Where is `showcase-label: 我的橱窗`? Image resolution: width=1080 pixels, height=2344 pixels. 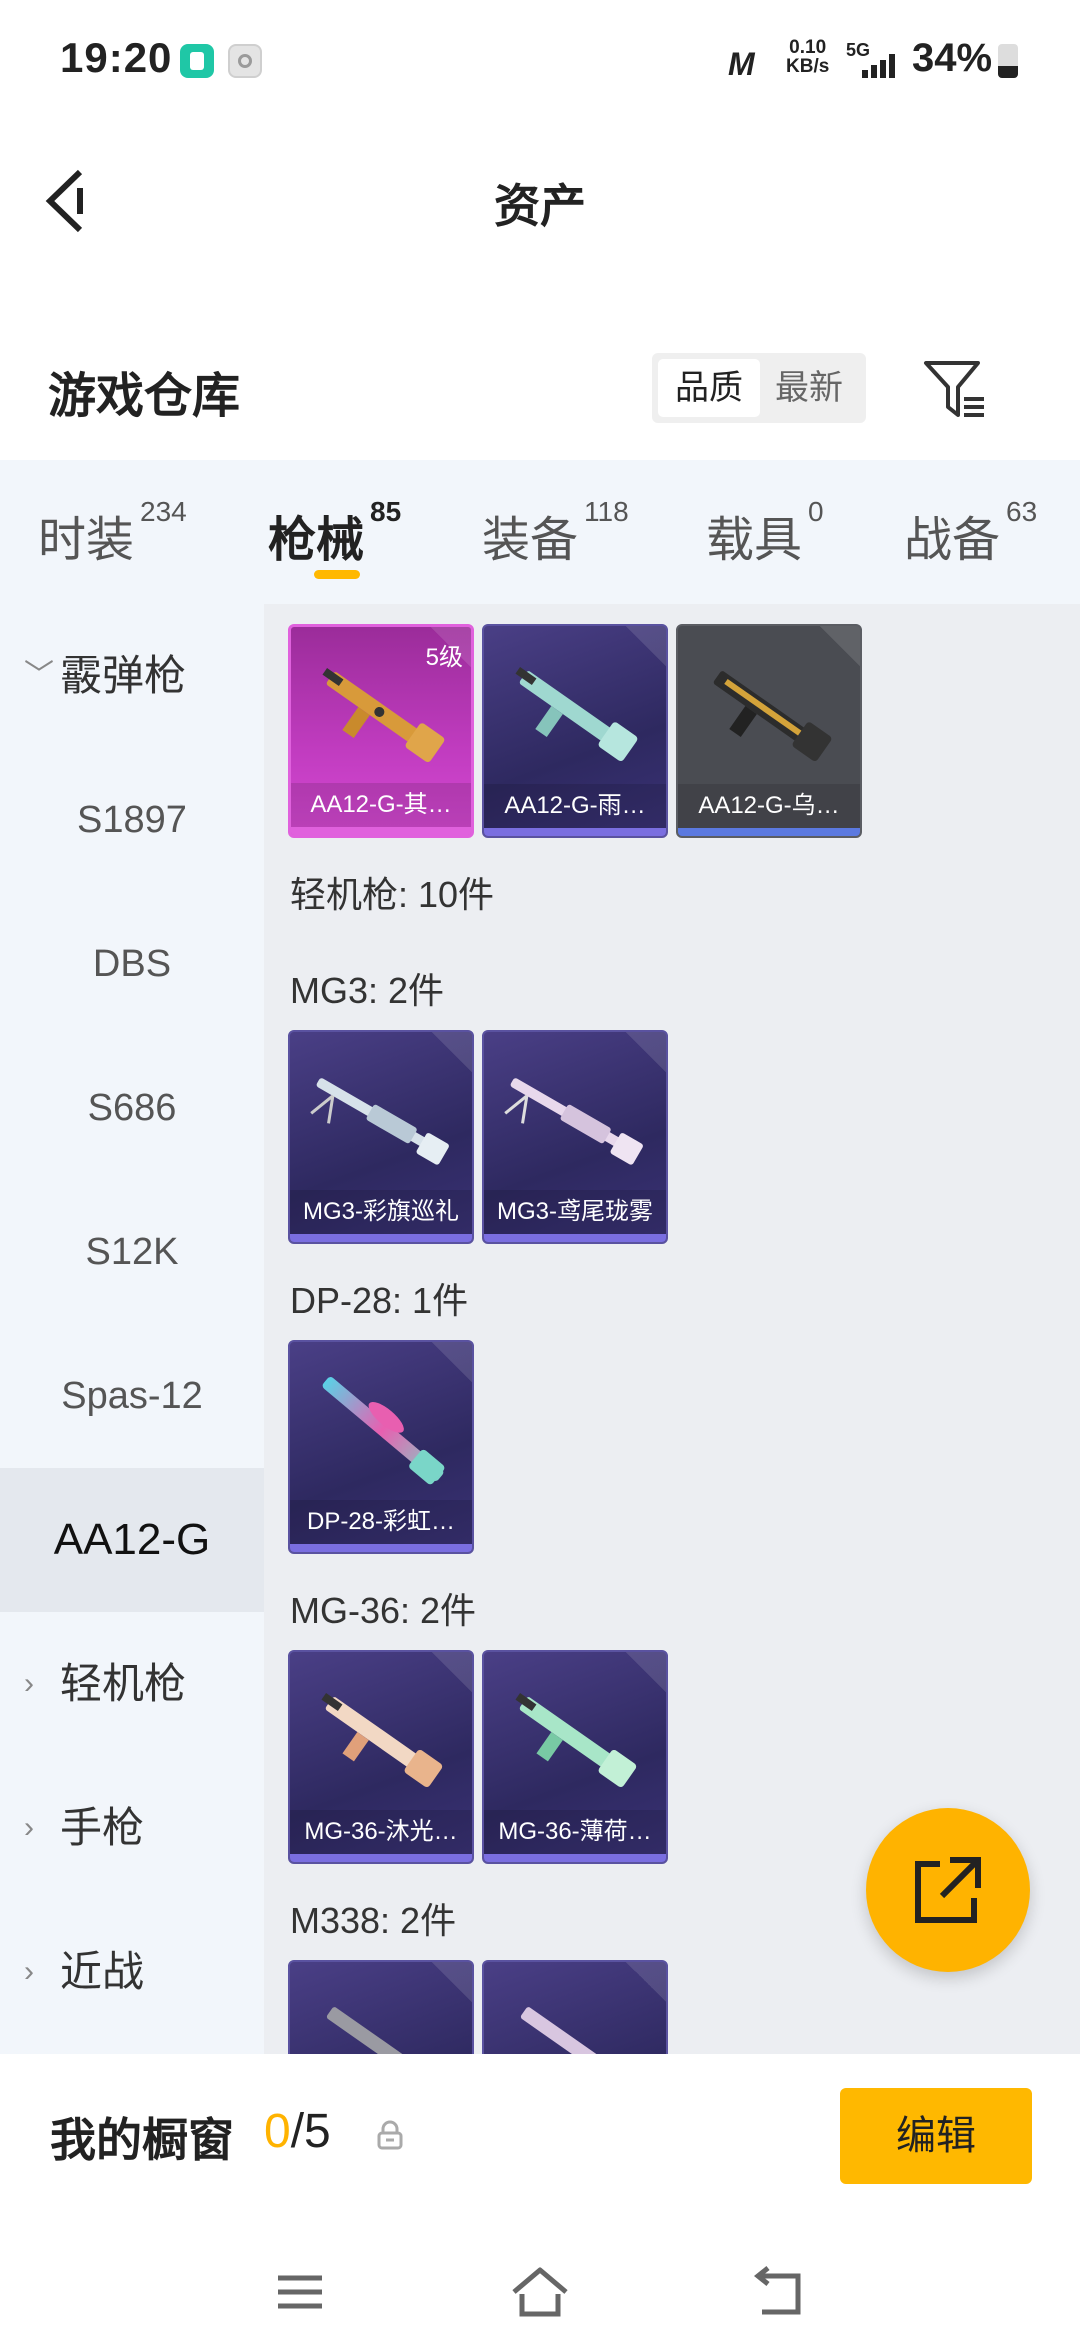 showcase-label: 我的橱窗 is located at coordinates (142, 2140).